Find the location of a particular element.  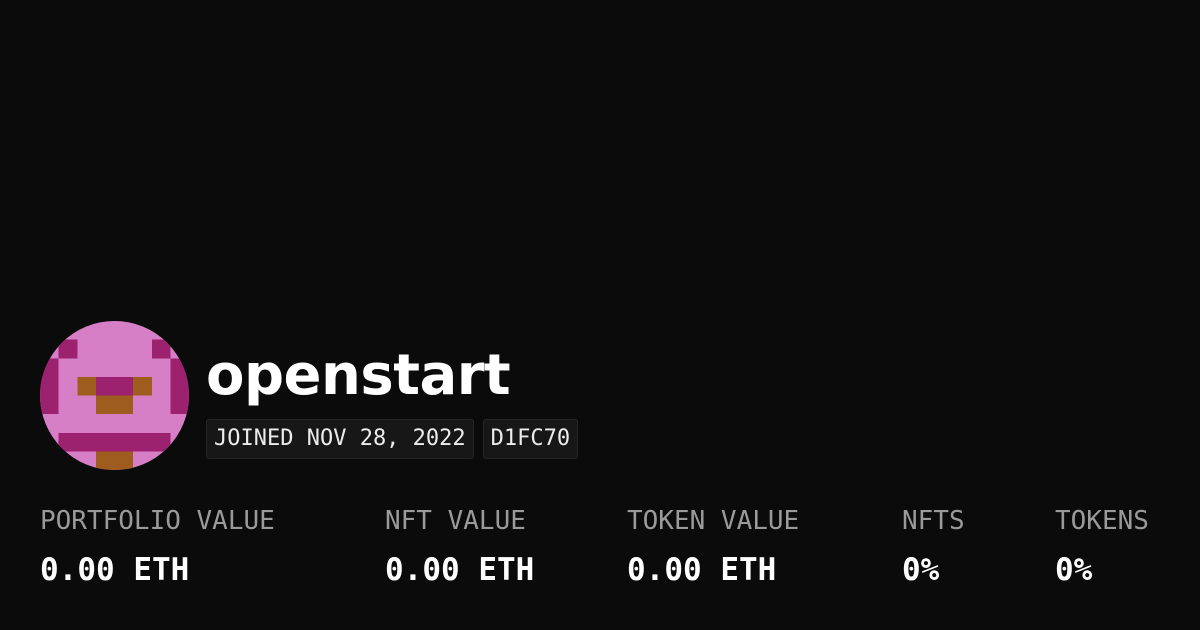

stat-label: NFT VALUE is located at coordinates (455, 521).